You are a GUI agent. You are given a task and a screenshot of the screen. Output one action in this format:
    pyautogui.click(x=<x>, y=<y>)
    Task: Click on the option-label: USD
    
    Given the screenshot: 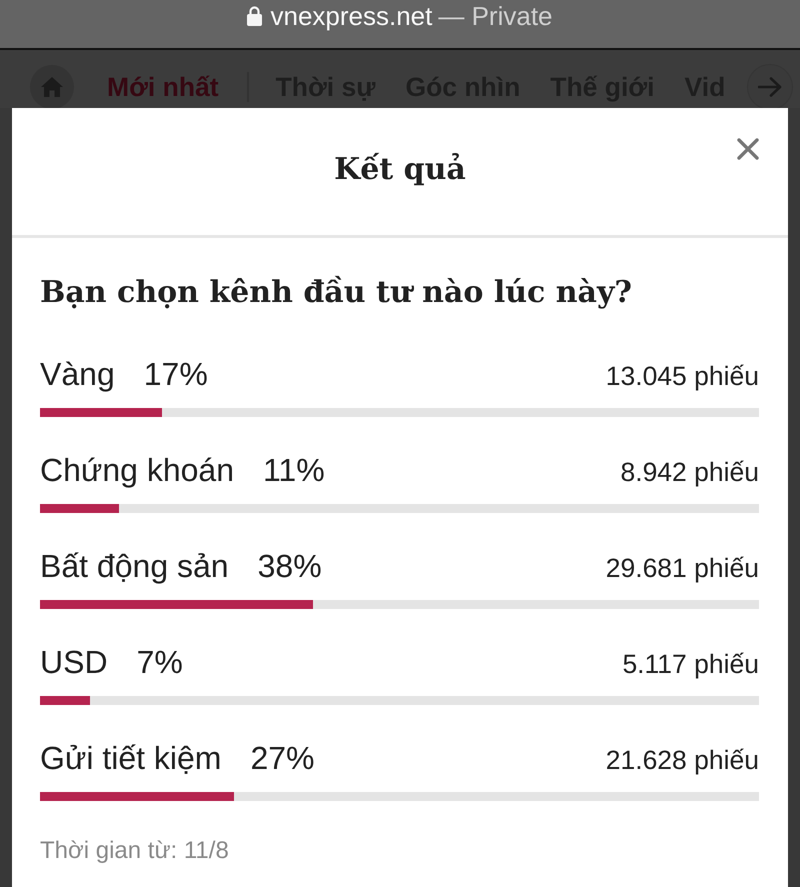 What is the action you would take?
    pyautogui.click(x=74, y=662)
    